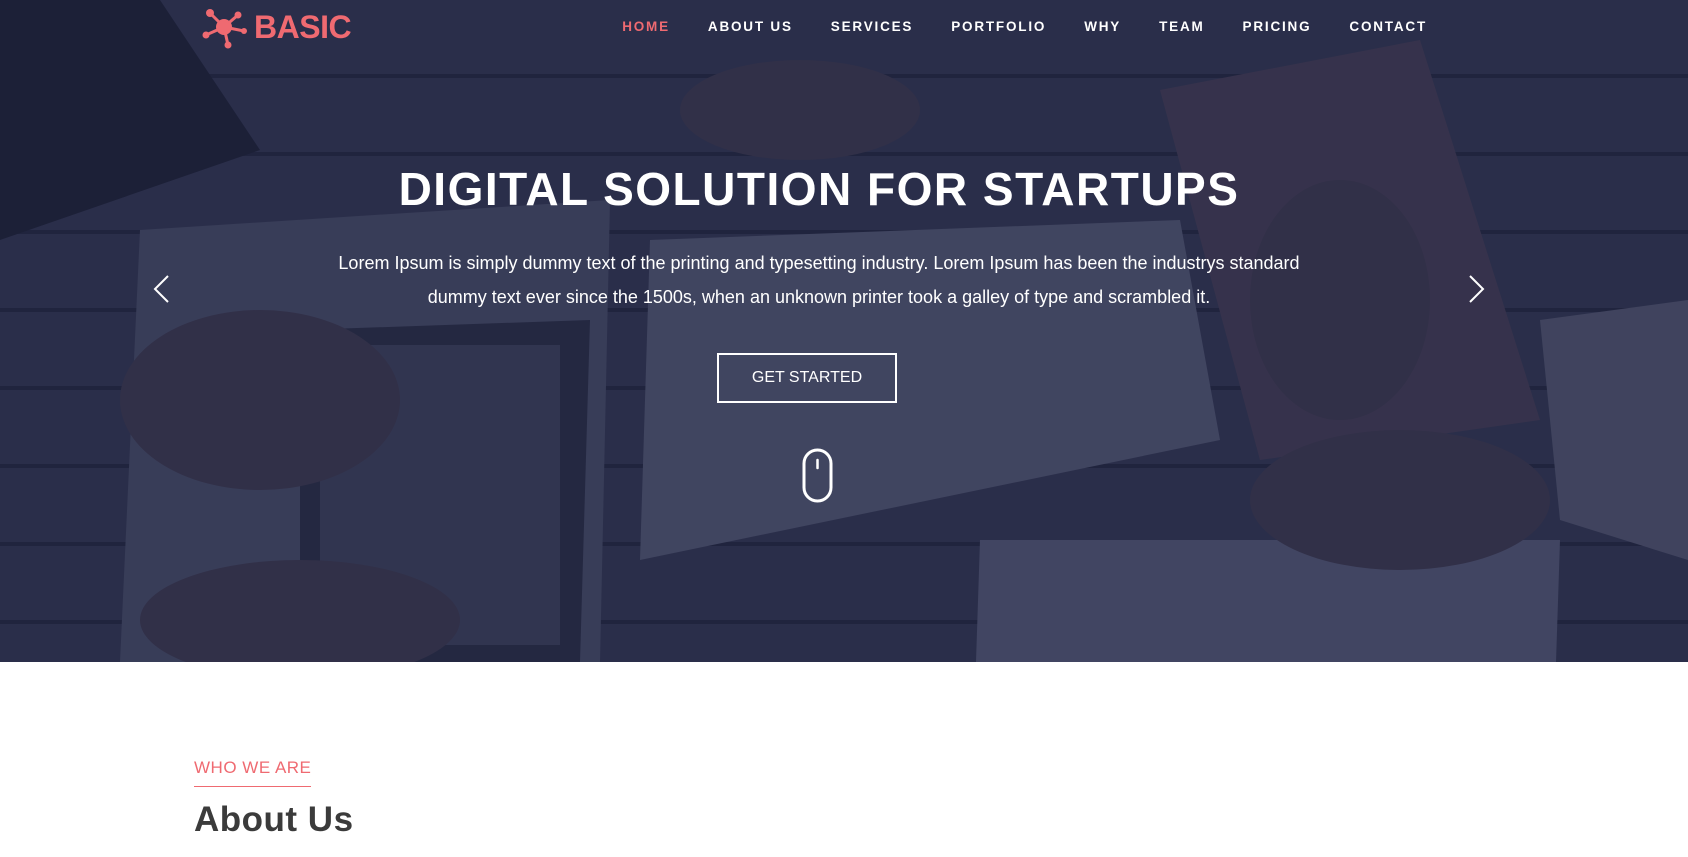 This screenshot has width=1688, height=857. What do you see at coordinates (646, 26) in the screenshot?
I see `nav-item-home: HOME` at bounding box center [646, 26].